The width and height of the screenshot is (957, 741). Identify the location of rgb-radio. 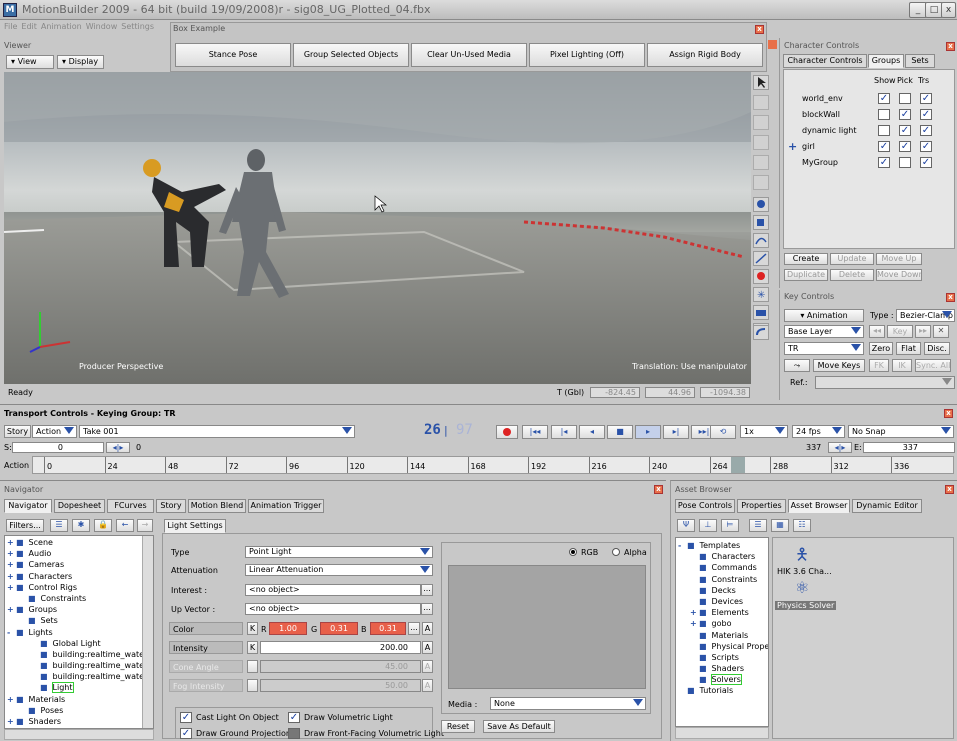
(573, 552).